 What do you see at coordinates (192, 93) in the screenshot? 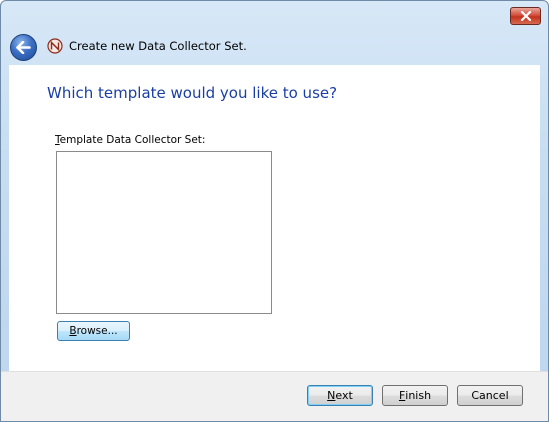
I see `page-heading: Which template would you like to use?` at bounding box center [192, 93].